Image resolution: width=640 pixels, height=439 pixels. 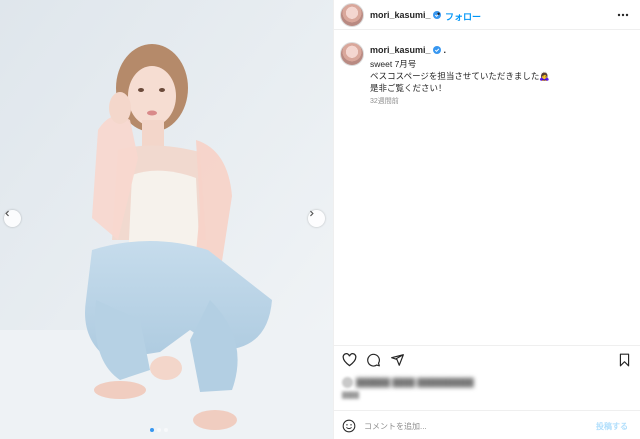 I want to click on liker-avatar, so click(x=347, y=382).